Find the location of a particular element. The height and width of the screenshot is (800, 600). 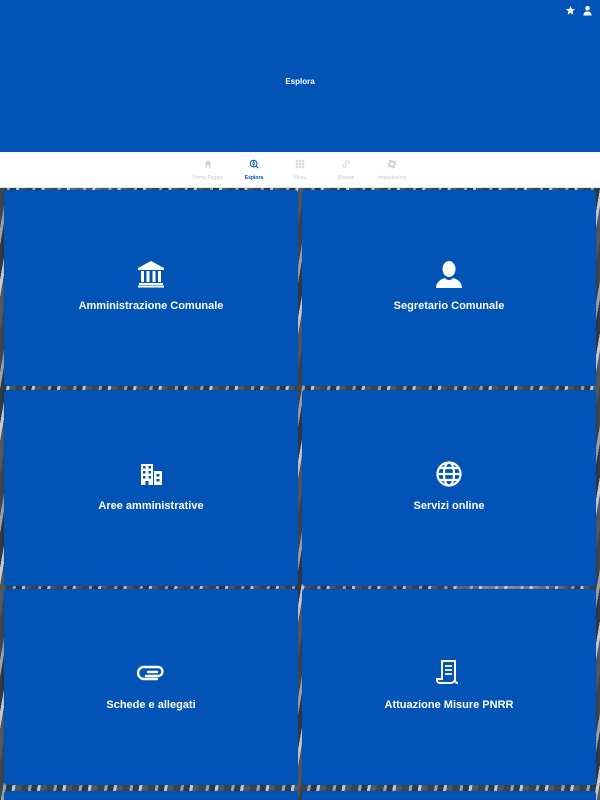

tab-prima-pagina: Prima Pagina is located at coordinates (208, 169).